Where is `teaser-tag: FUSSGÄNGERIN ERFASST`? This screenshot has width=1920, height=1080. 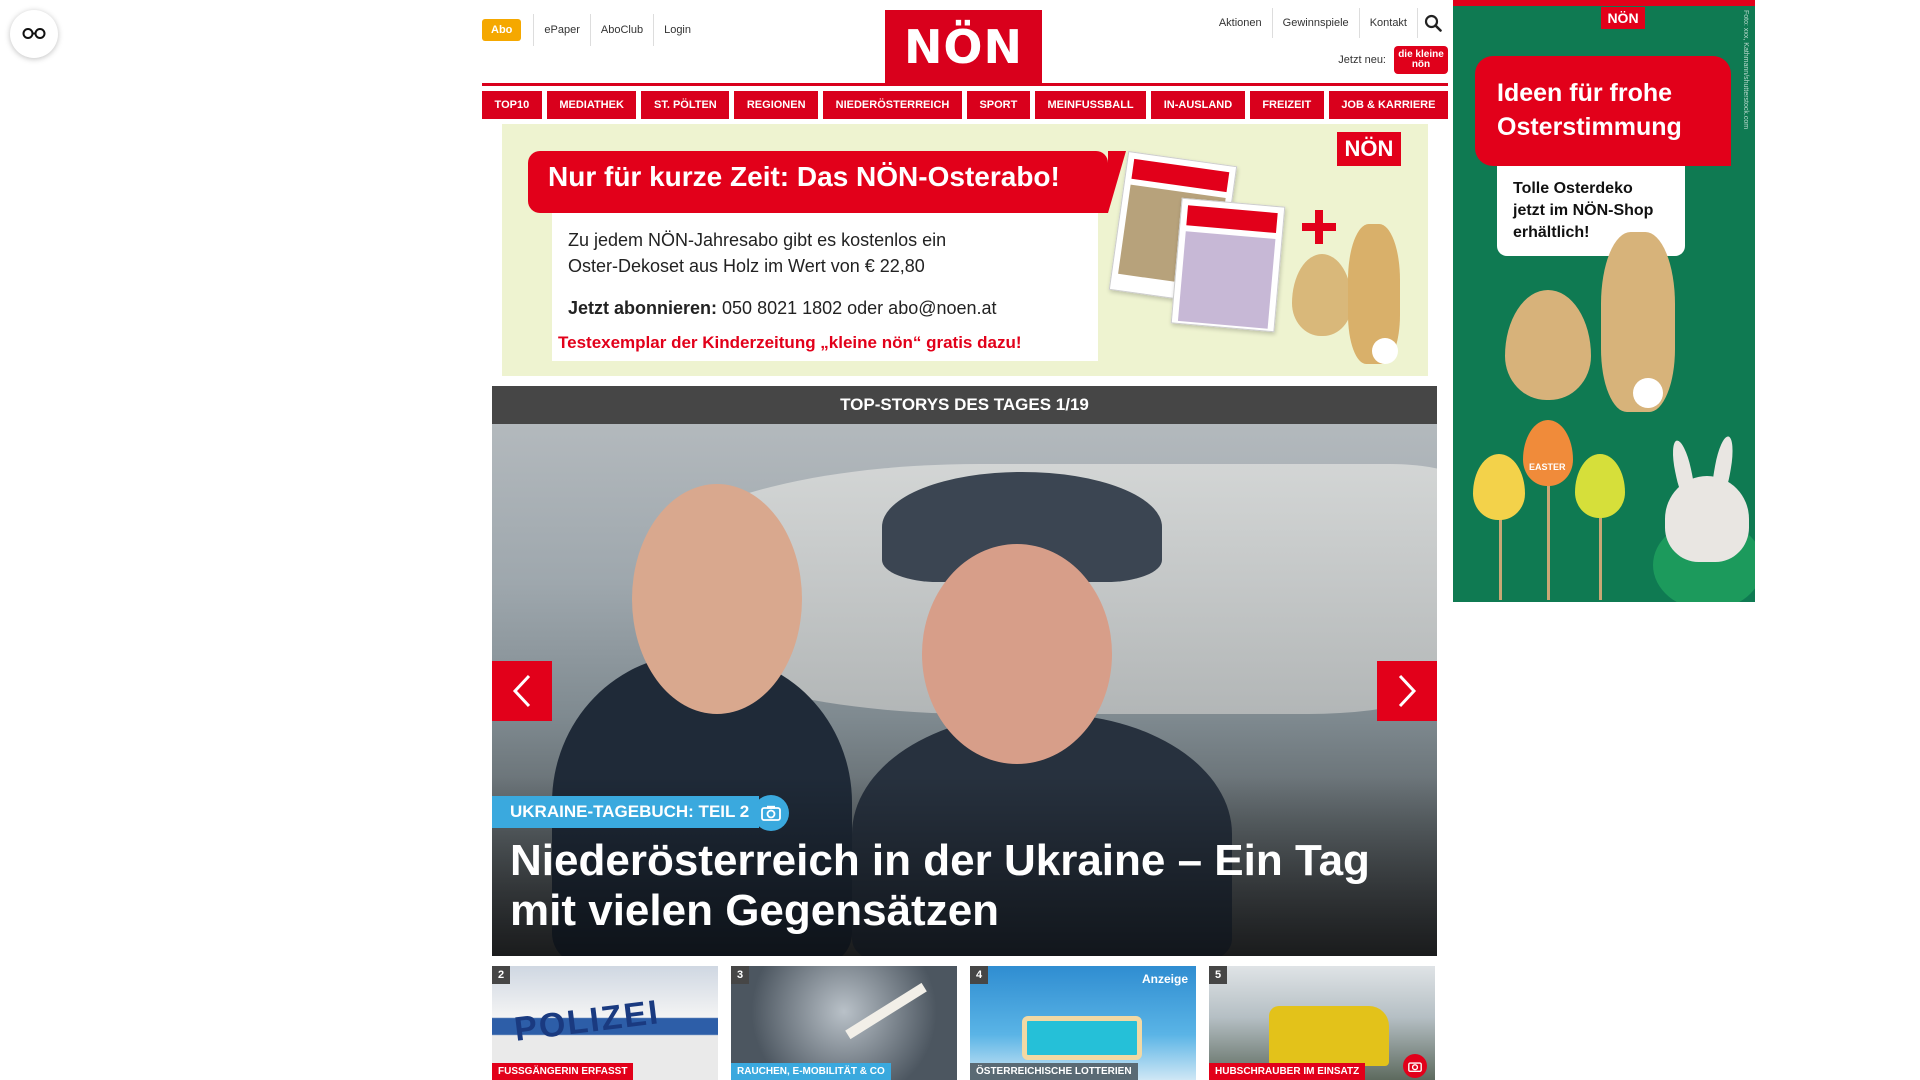 teaser-tag: FUSSGÄNGERIN ERFASST is located at coordinates (563, 1071).